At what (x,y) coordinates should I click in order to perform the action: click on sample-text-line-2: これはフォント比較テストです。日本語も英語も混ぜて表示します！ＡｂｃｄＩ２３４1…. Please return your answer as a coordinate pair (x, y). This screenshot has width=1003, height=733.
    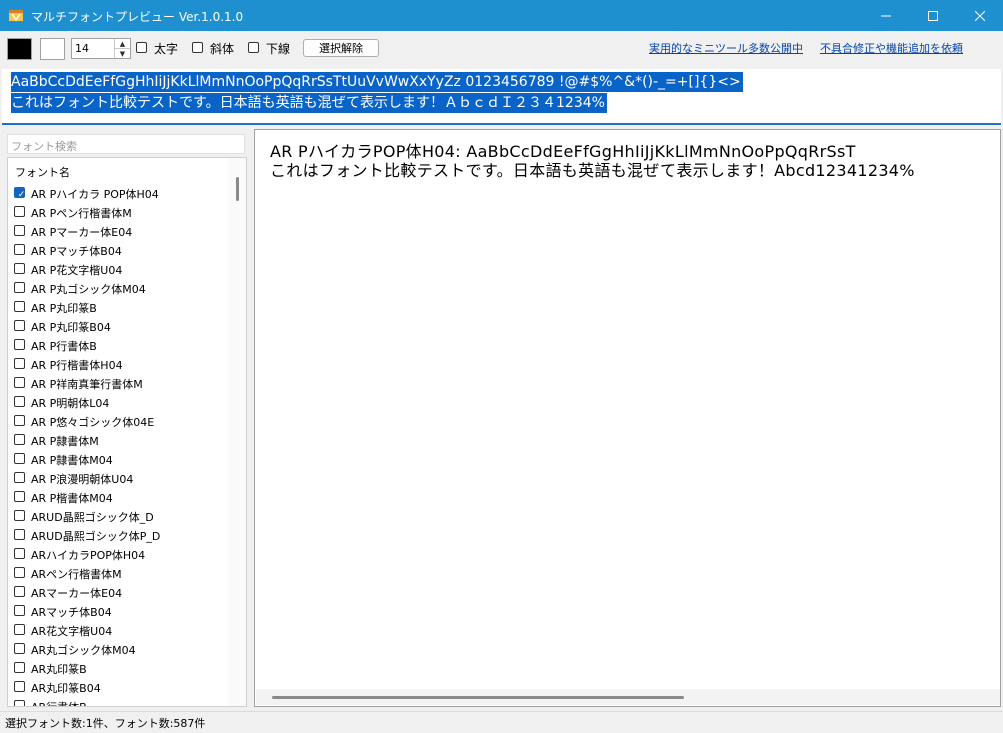
    Looking at the image, I should click on (309, 103).